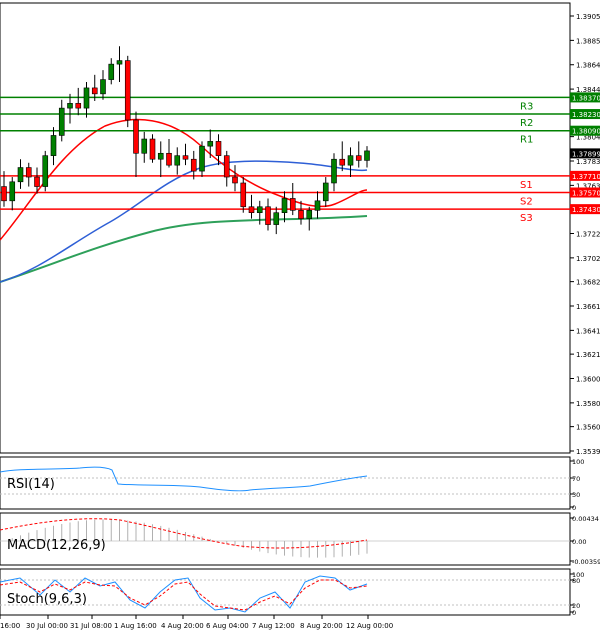 Image resolution: width=600 pixels, height=633 pixels. What do you see at coordinates (576, 495) in the screenshot?
I see `rsi-tick-label: 30` at bounding box center [576, 495].